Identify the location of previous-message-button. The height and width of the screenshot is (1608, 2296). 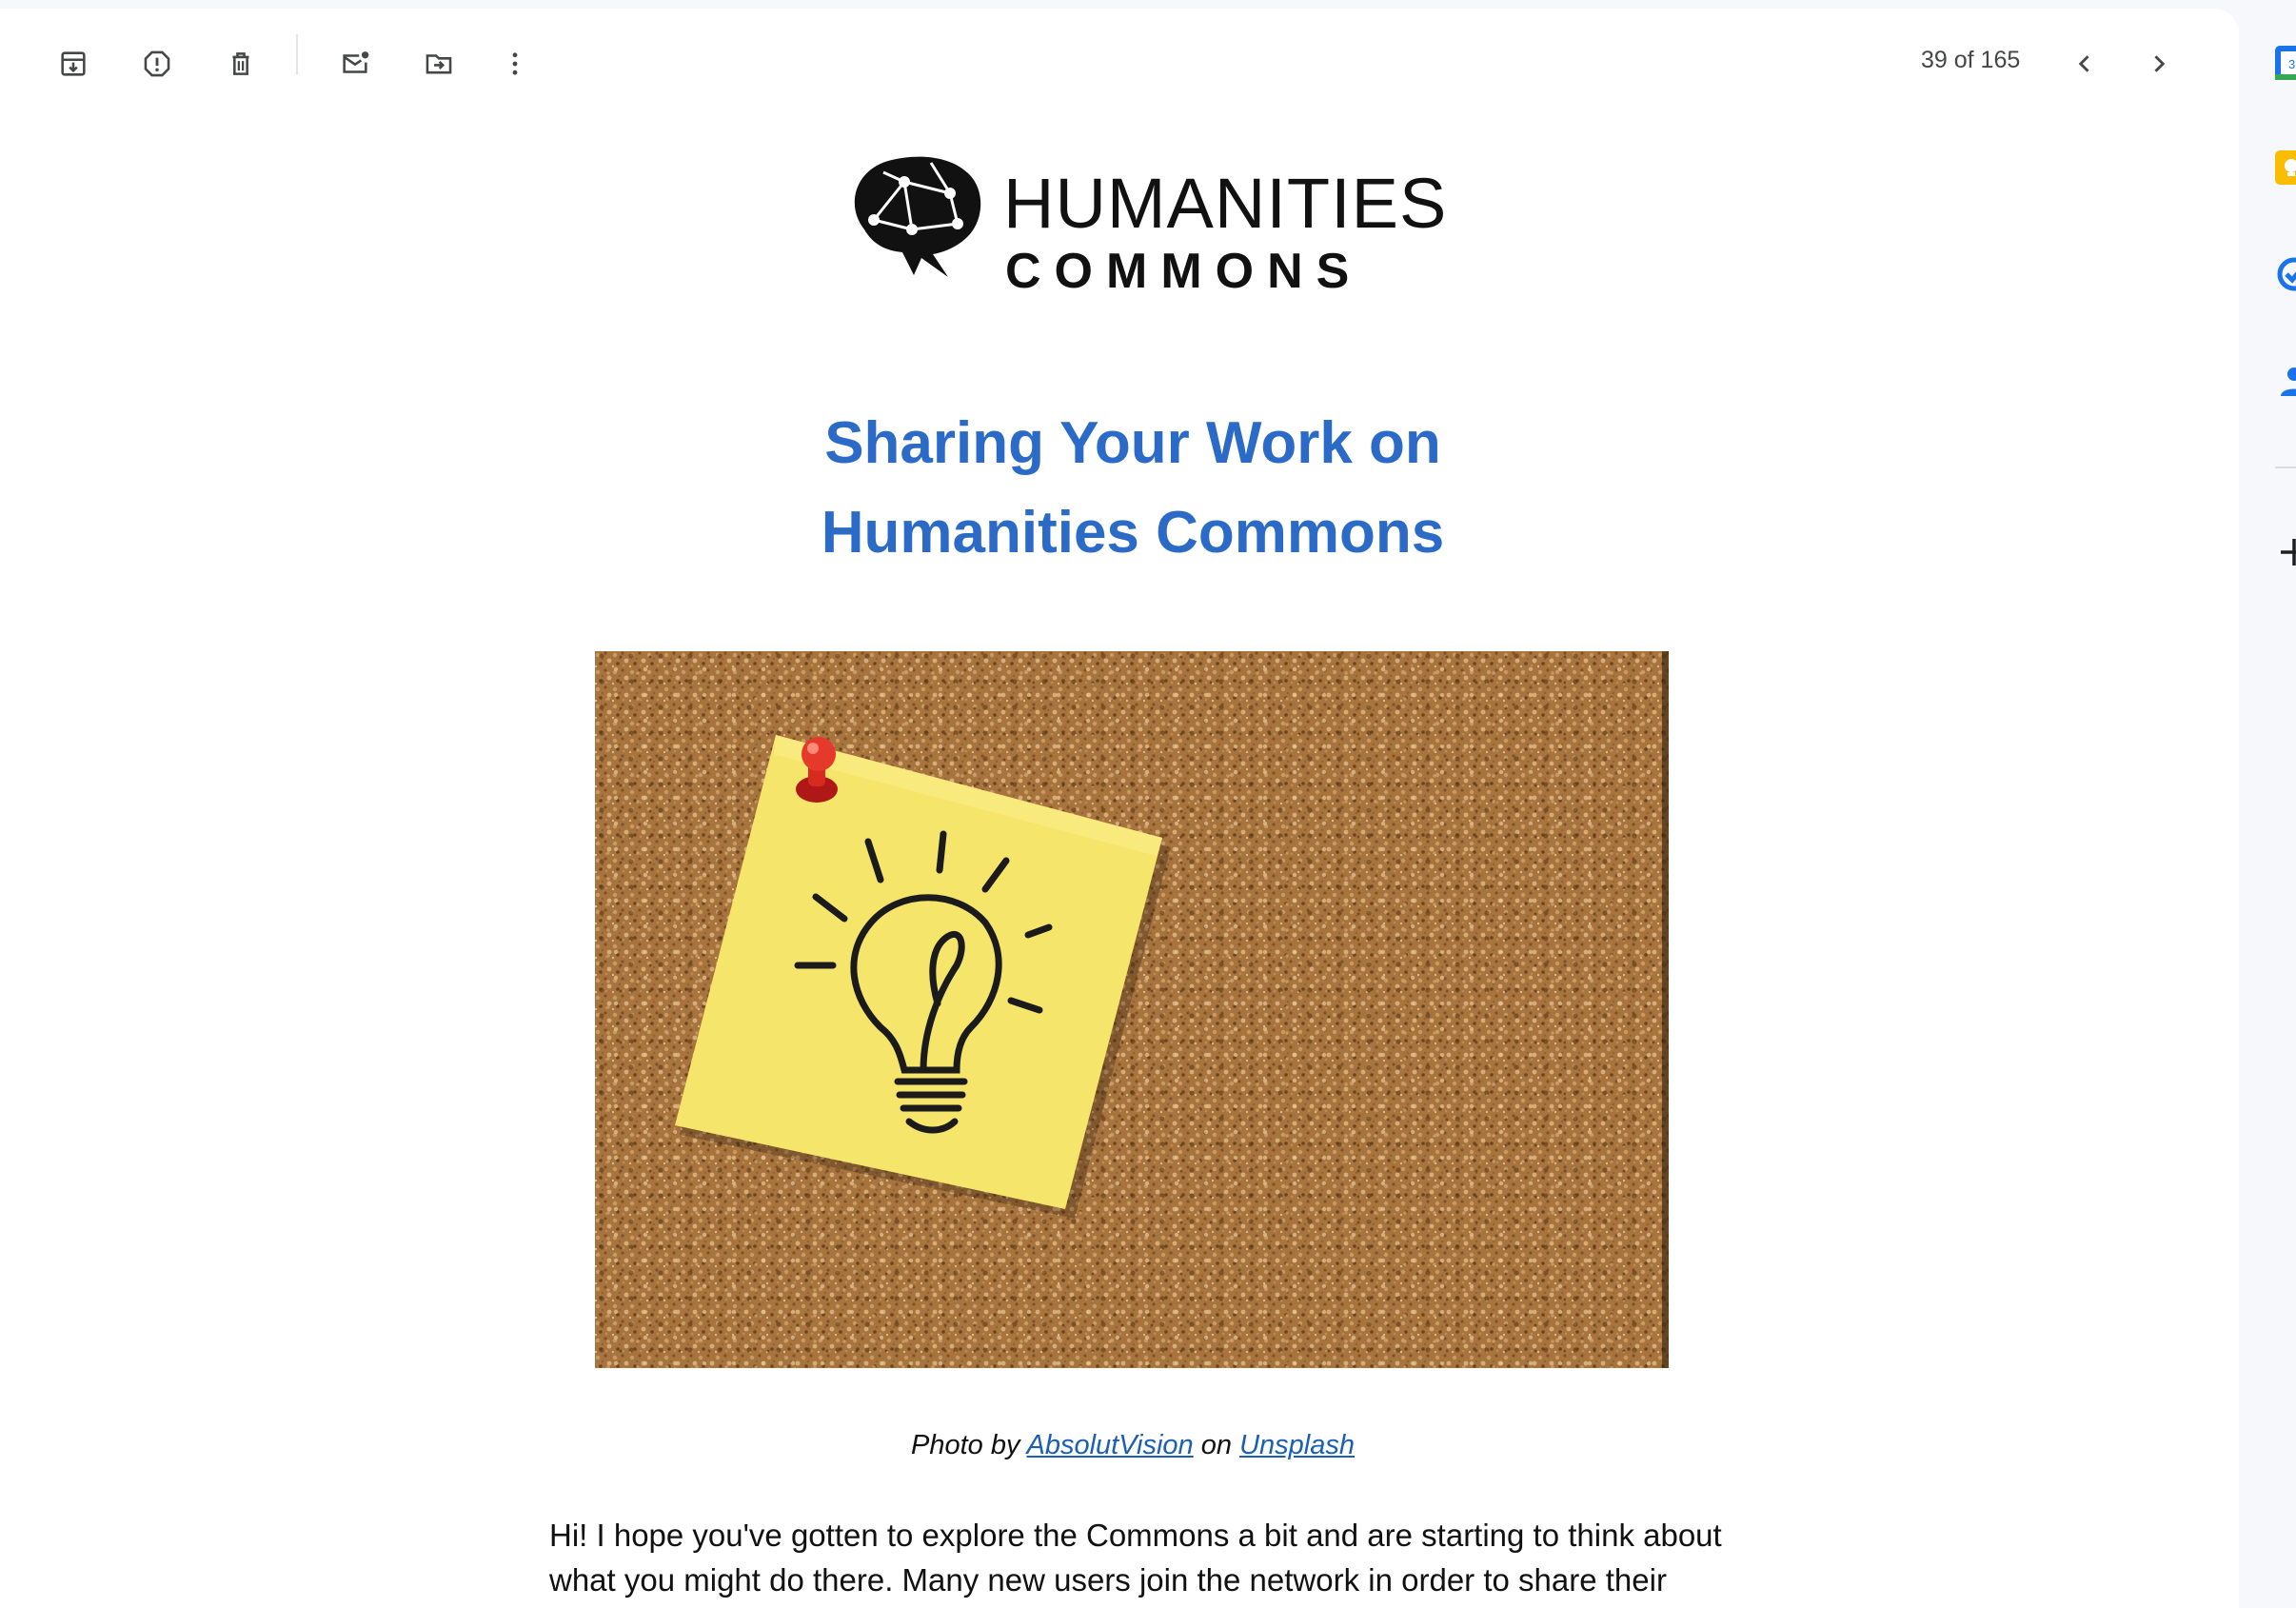
(2084, 63).